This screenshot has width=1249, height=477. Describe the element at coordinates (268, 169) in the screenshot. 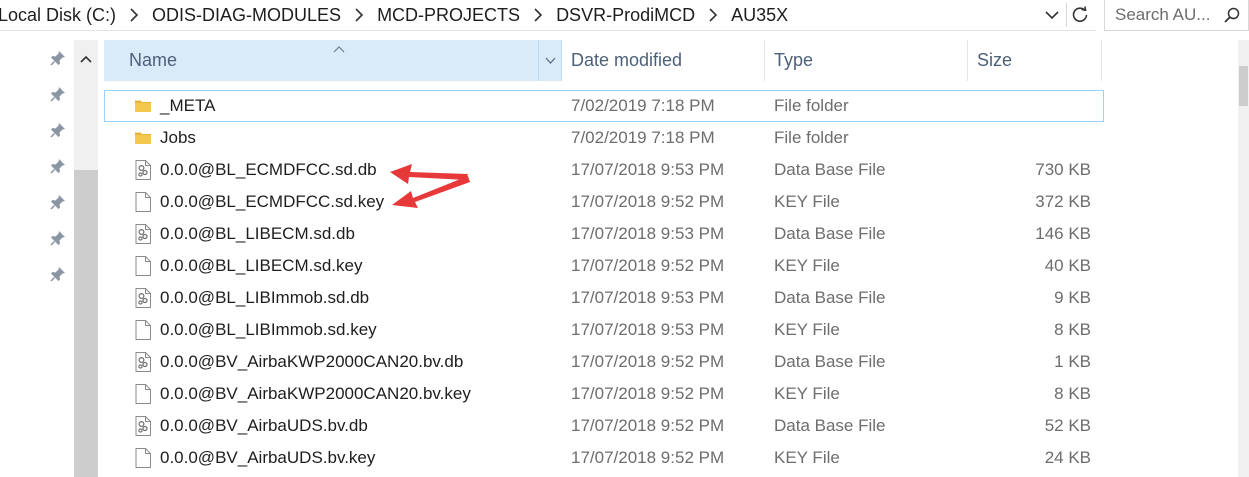

I see `file-name: 0.0.0@BL_ECMDFCC.sd.db` at that location.